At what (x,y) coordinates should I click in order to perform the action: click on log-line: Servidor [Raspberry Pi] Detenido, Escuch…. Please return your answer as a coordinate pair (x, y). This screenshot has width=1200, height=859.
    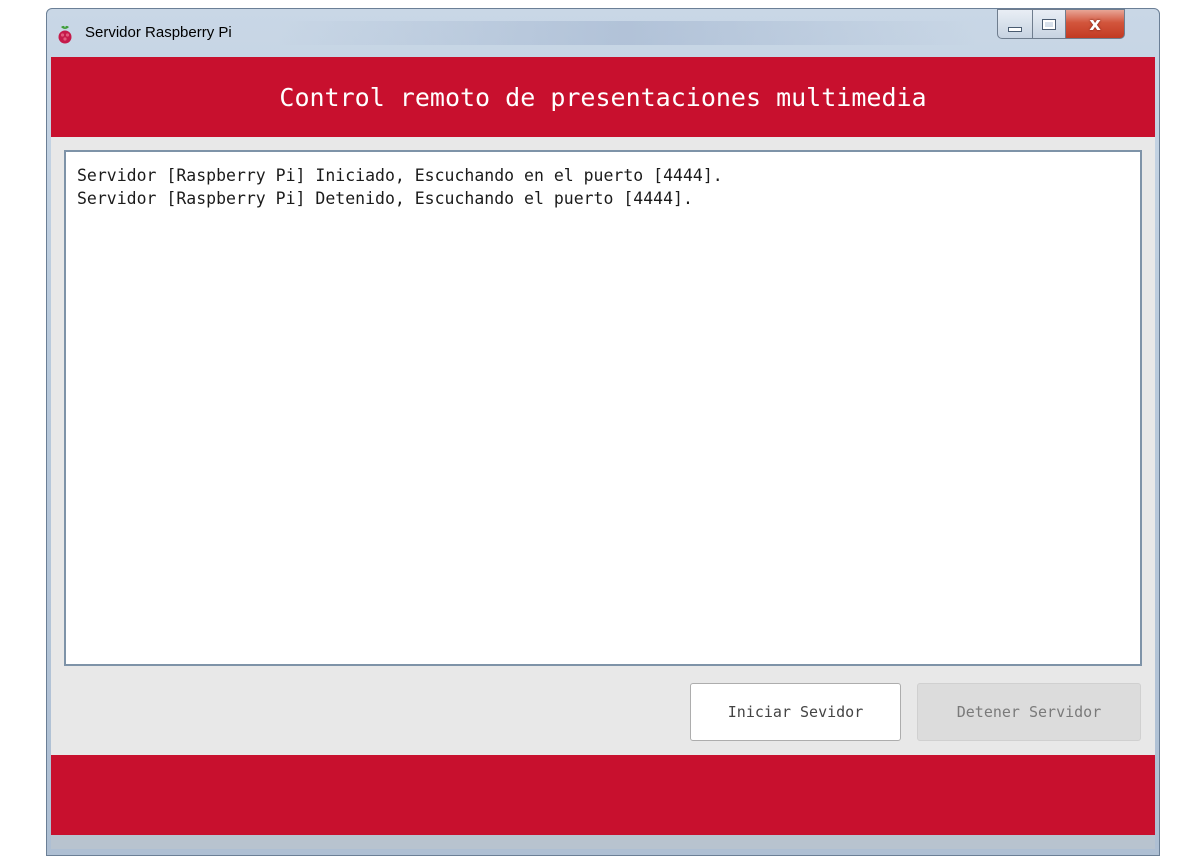
    Looking at the image, I should click on (385, 198).